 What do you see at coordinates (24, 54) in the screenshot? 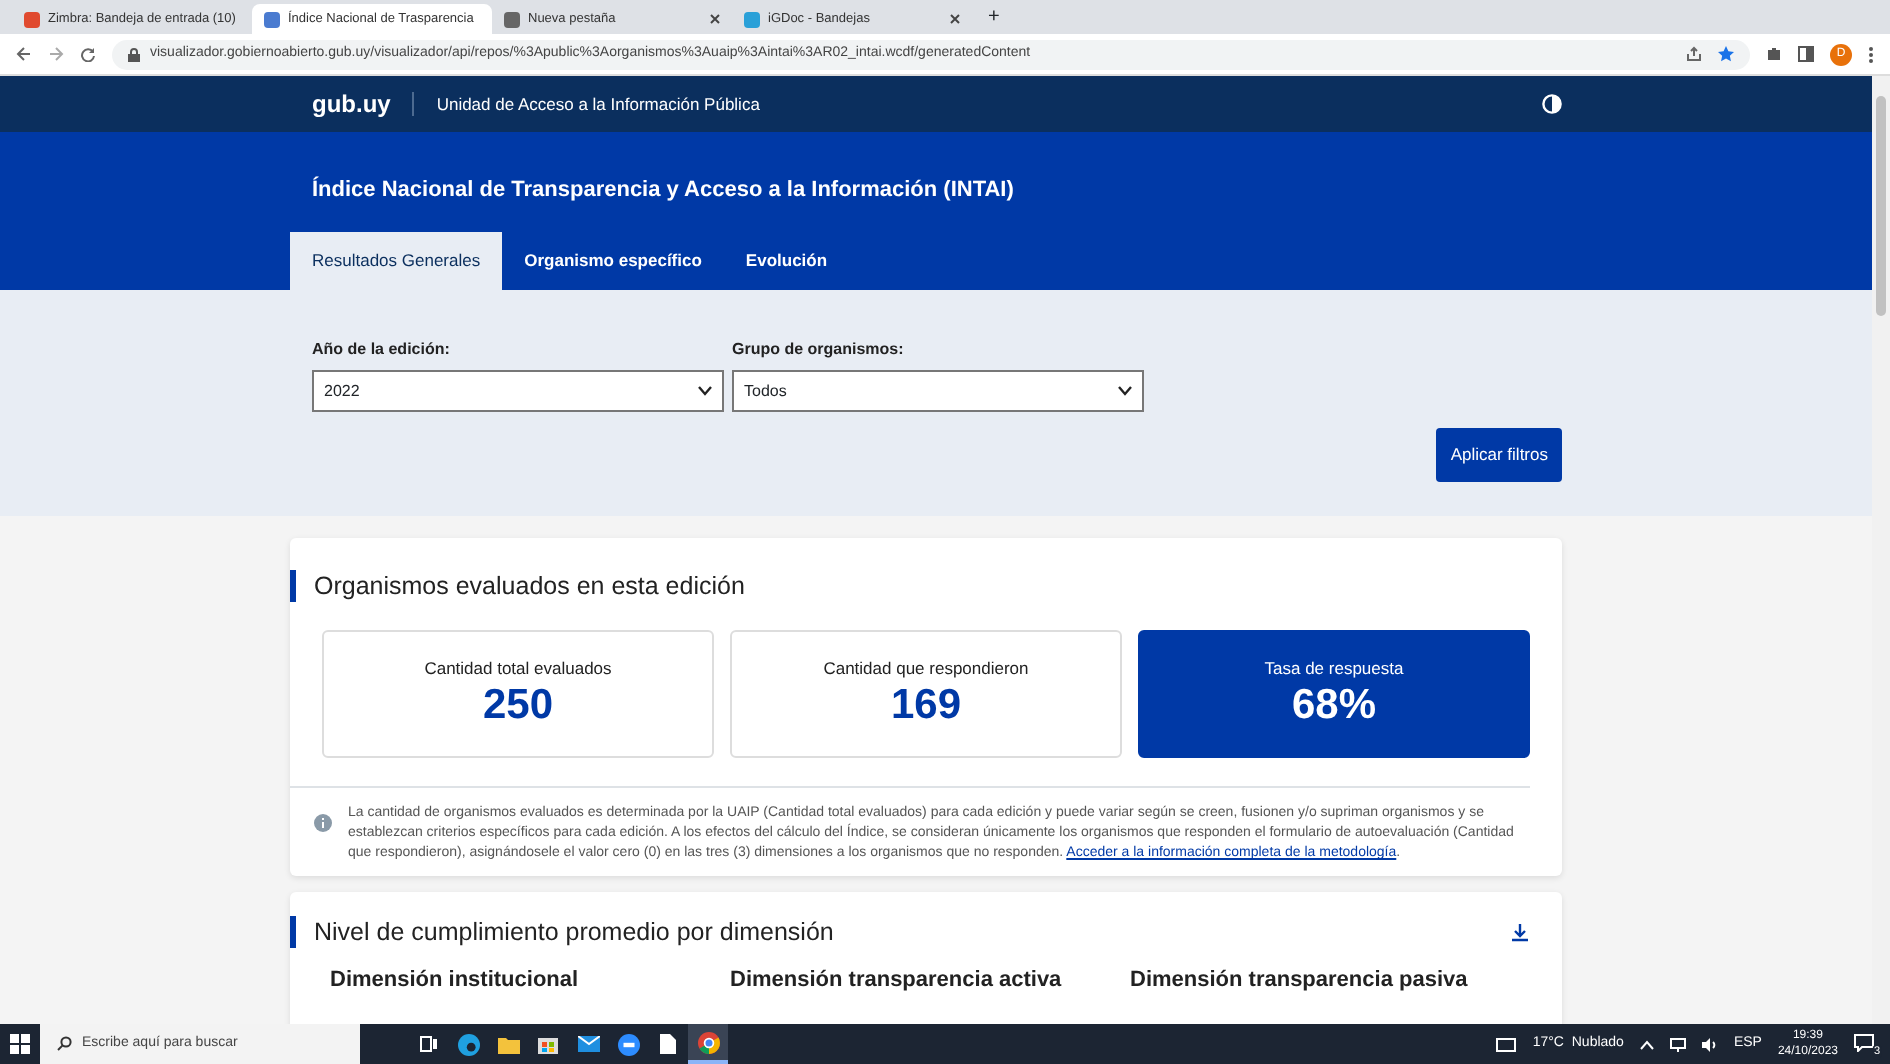
I see `back-icon` at bounding box center [24, 54].